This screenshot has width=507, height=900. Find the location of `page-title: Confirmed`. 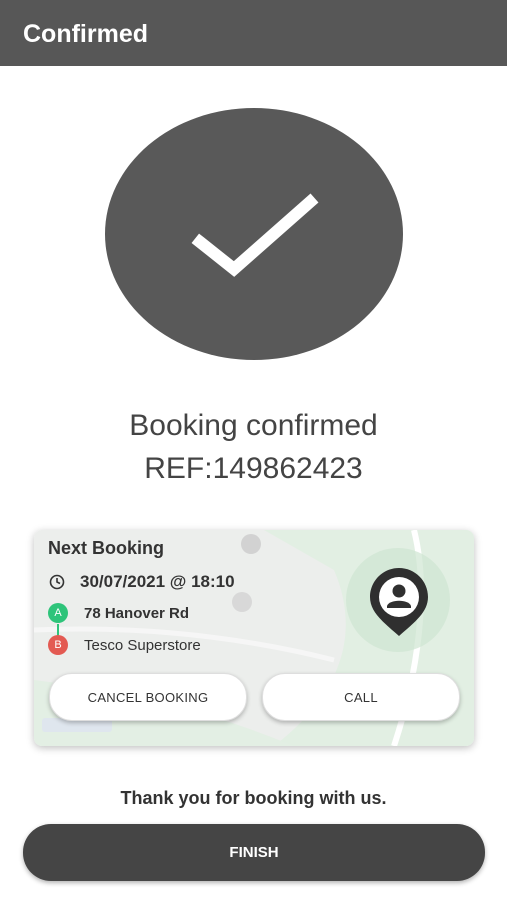

page-title: Confirmed is located at coordinates (85, 33).